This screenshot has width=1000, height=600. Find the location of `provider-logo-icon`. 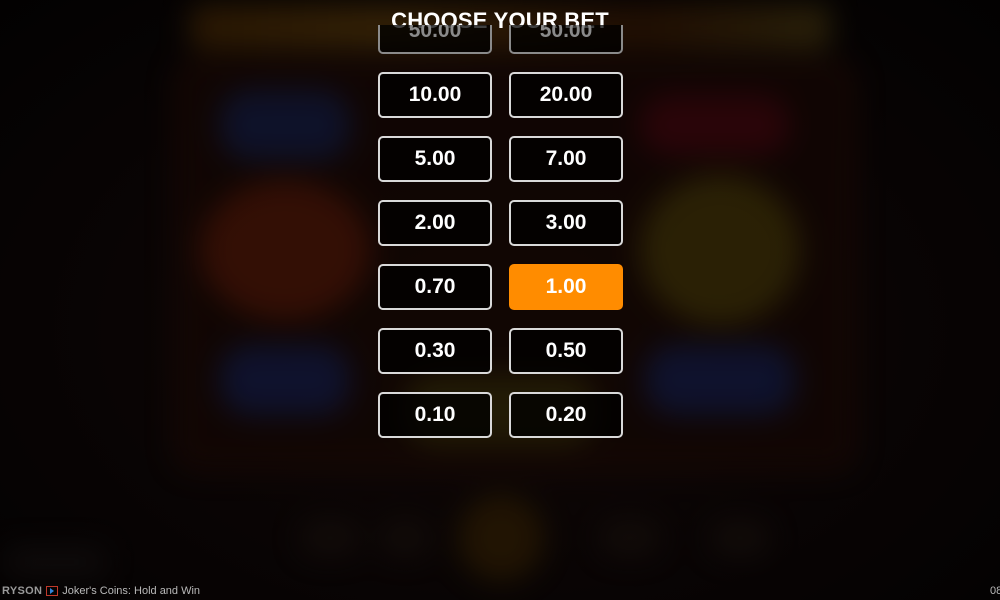

provider-logo-icon is located at coordinates (52, 591).